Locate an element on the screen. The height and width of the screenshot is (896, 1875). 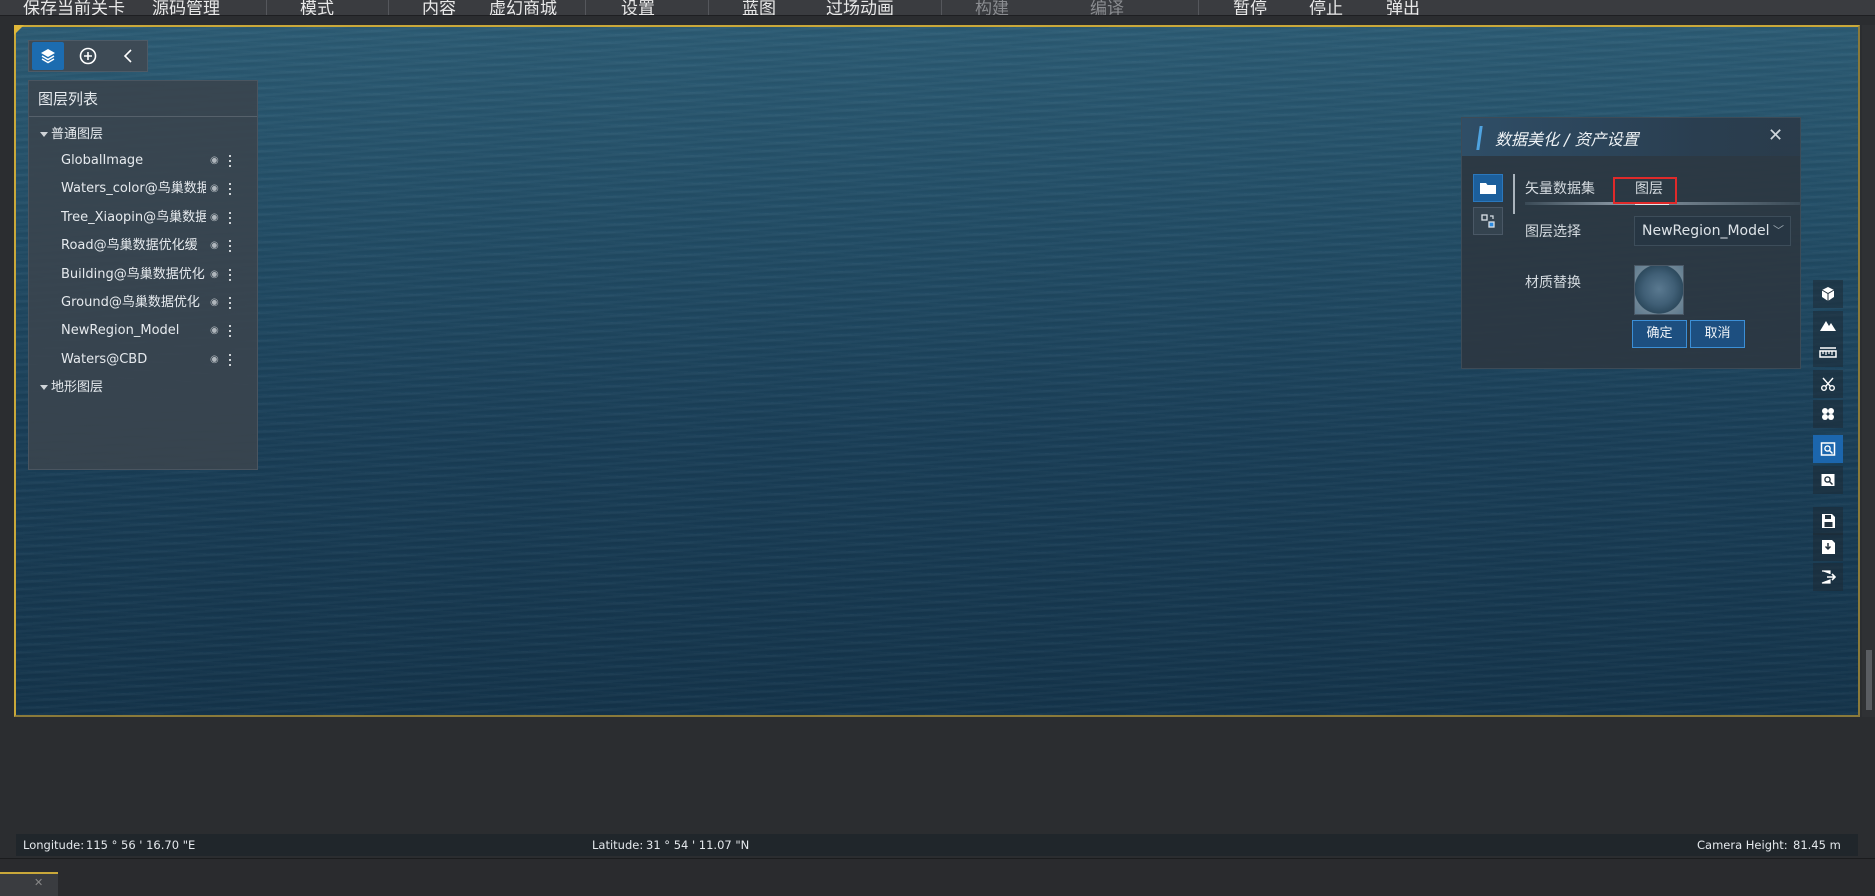
ok-button: 确定 is located at coordinates (1659, 334).